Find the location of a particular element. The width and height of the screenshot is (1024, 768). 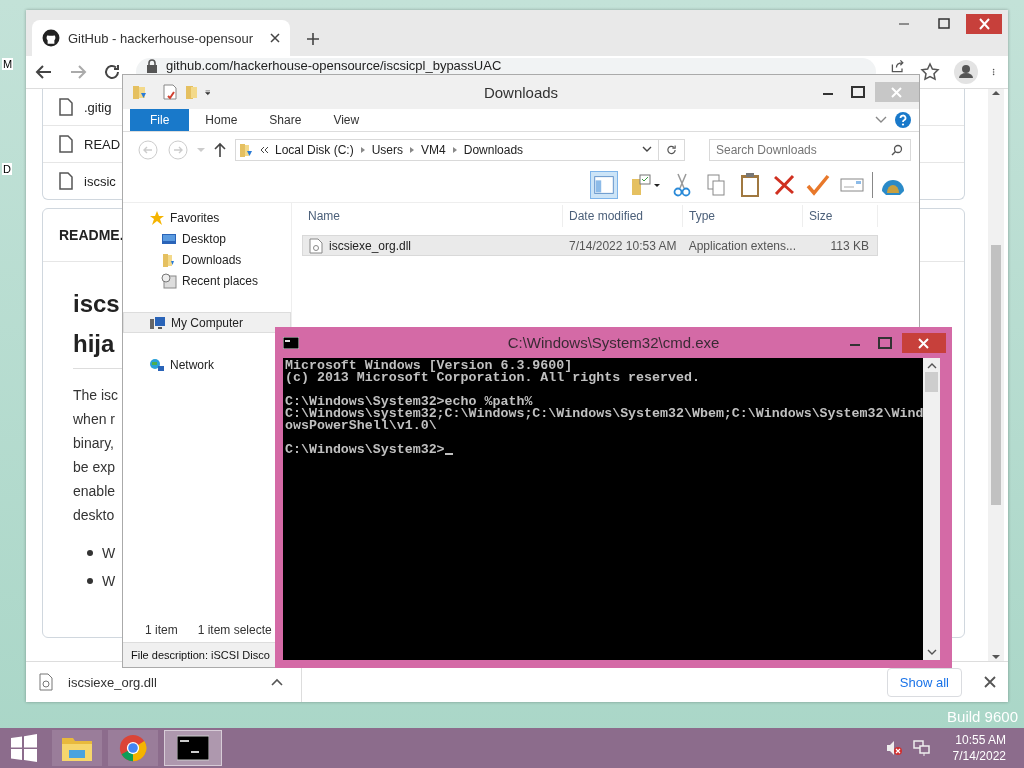

console-icon is located at coordinates (291, 342).